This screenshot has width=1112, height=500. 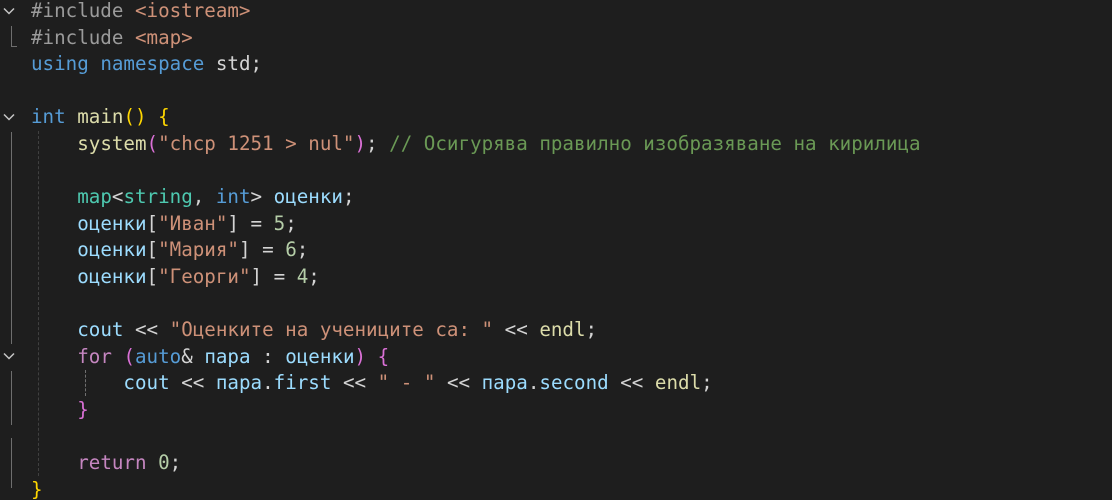 I want to click on code-token: "Мария", so click(x=198, y=250).